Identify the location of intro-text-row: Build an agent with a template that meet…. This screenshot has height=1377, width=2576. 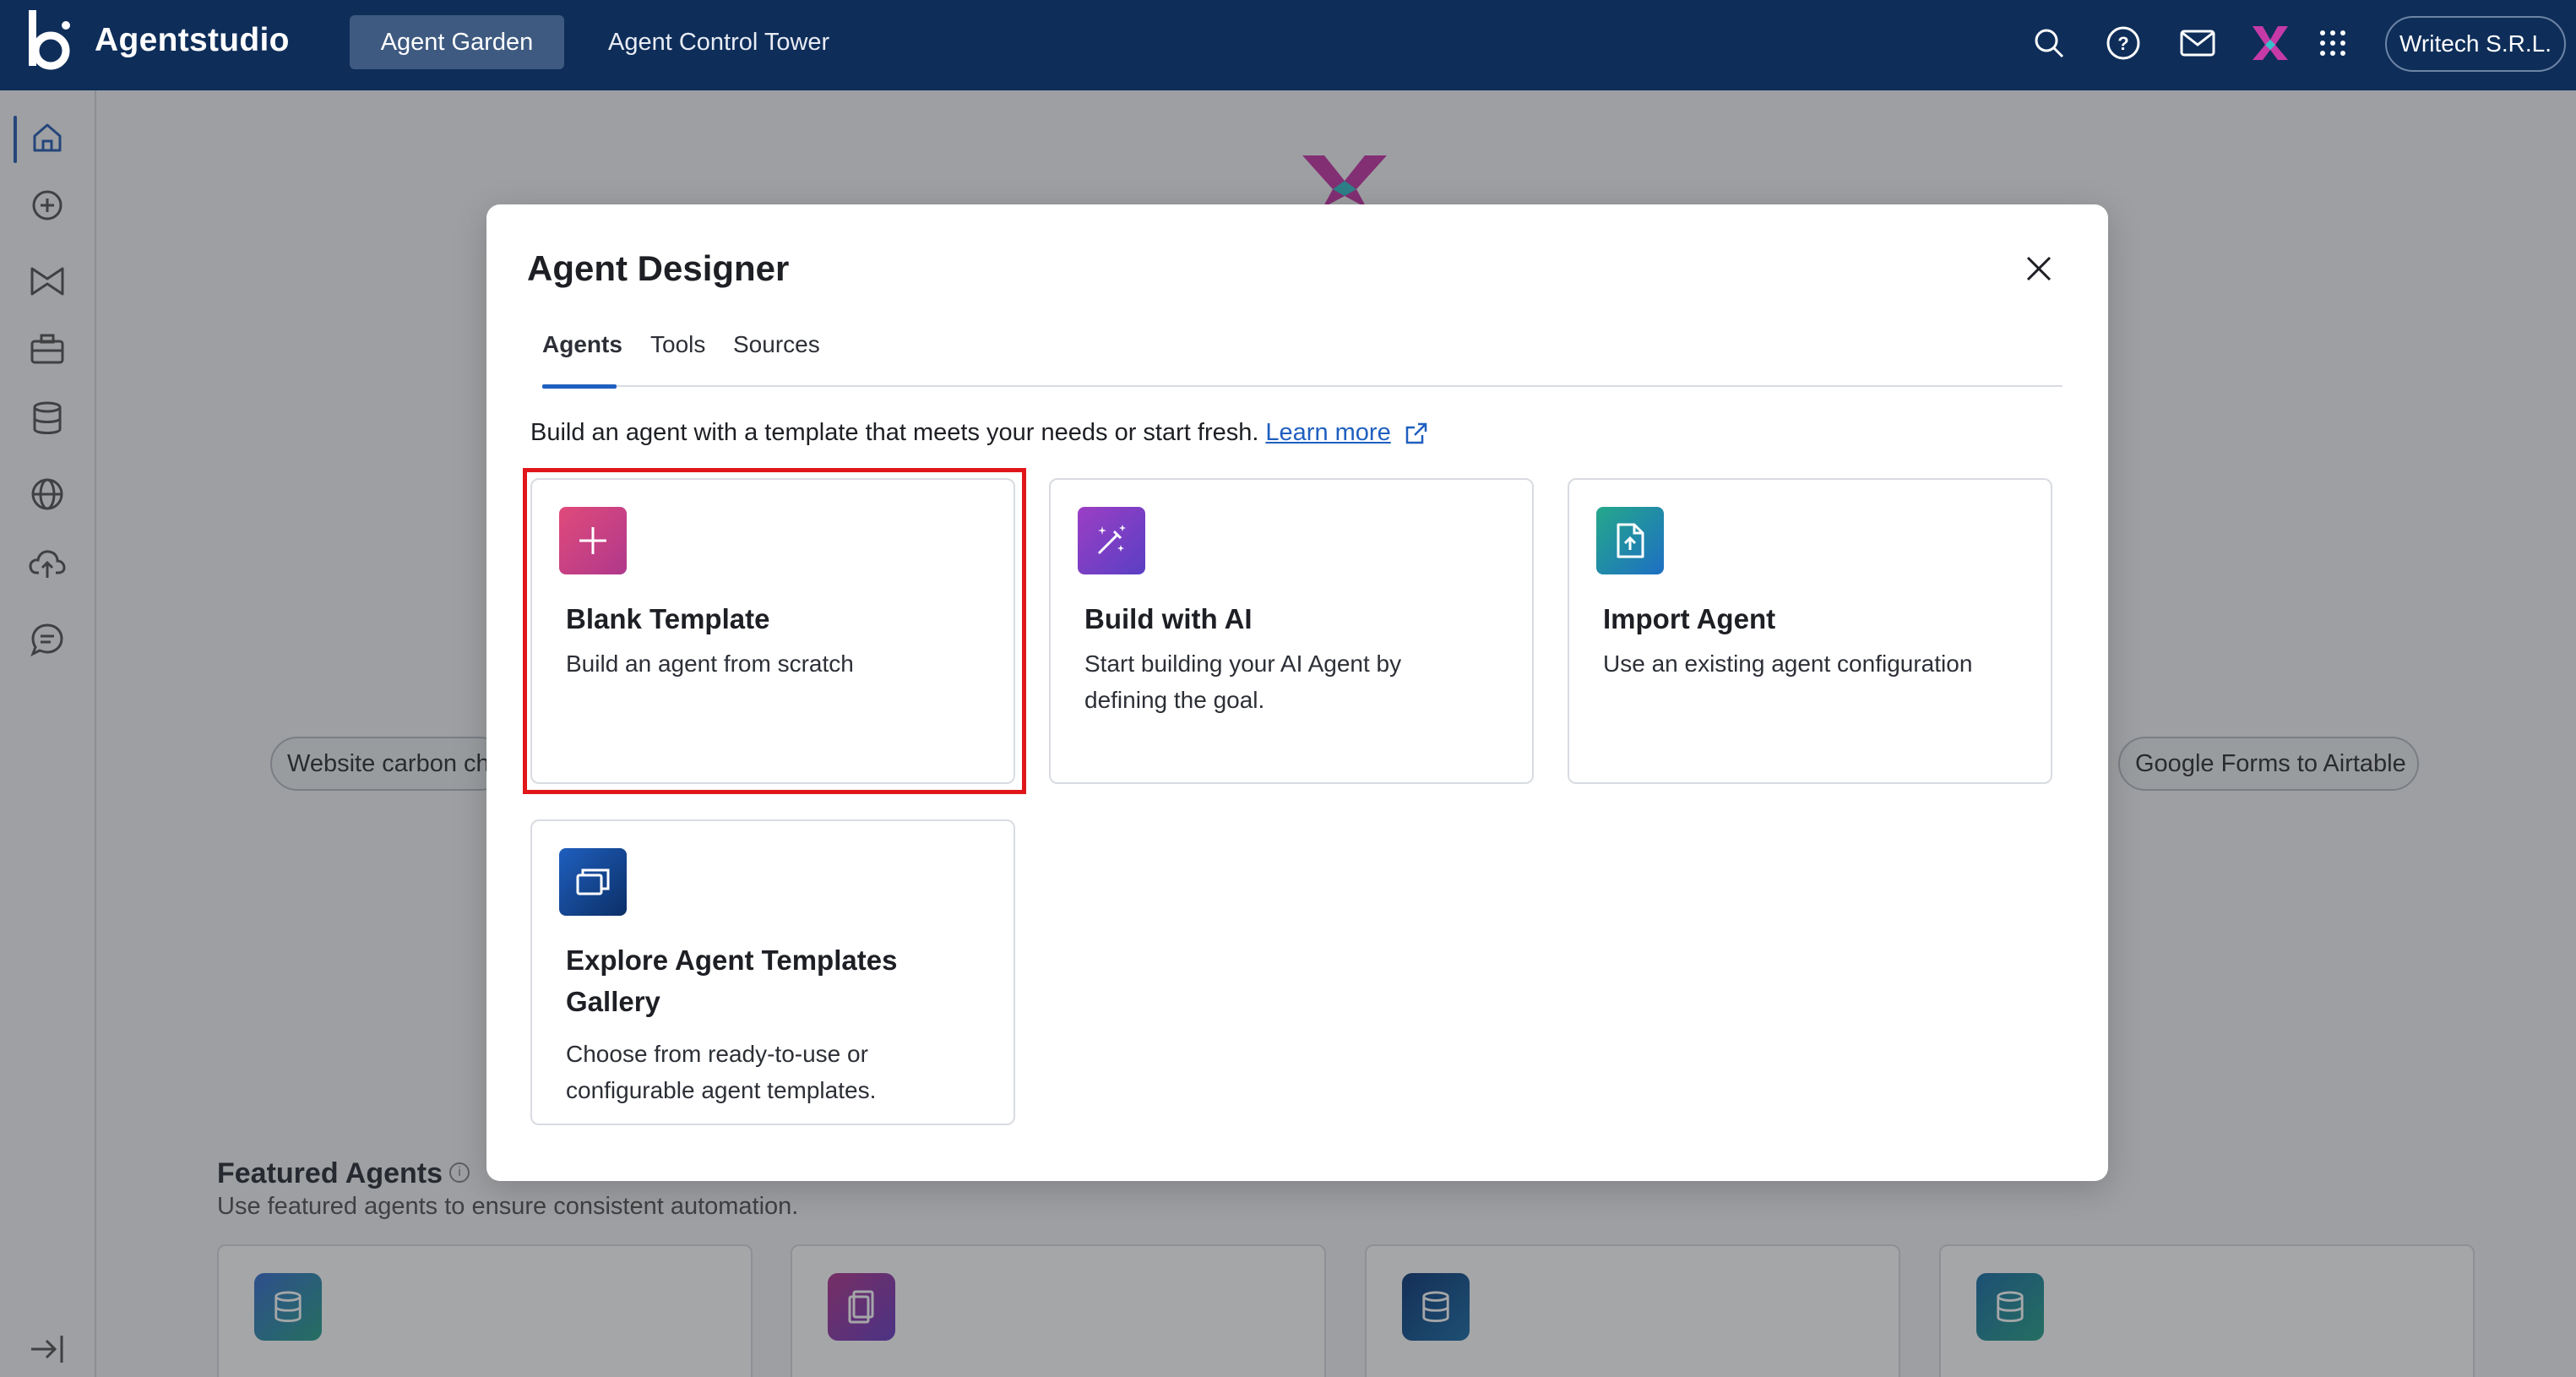
(979, 433).